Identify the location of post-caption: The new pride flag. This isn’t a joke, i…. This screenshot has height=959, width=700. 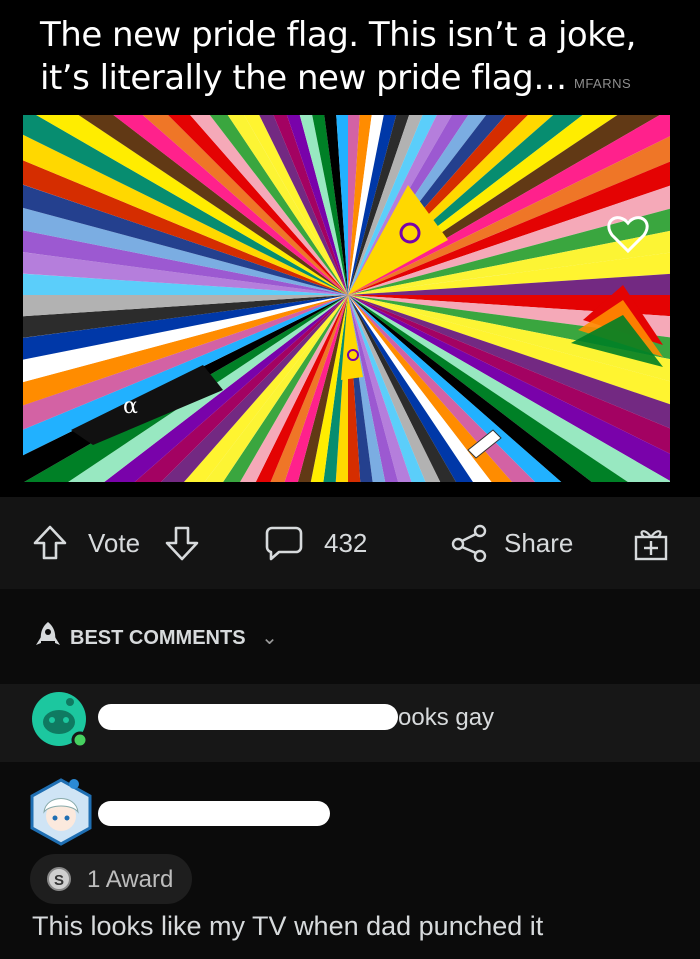
(338, 56).